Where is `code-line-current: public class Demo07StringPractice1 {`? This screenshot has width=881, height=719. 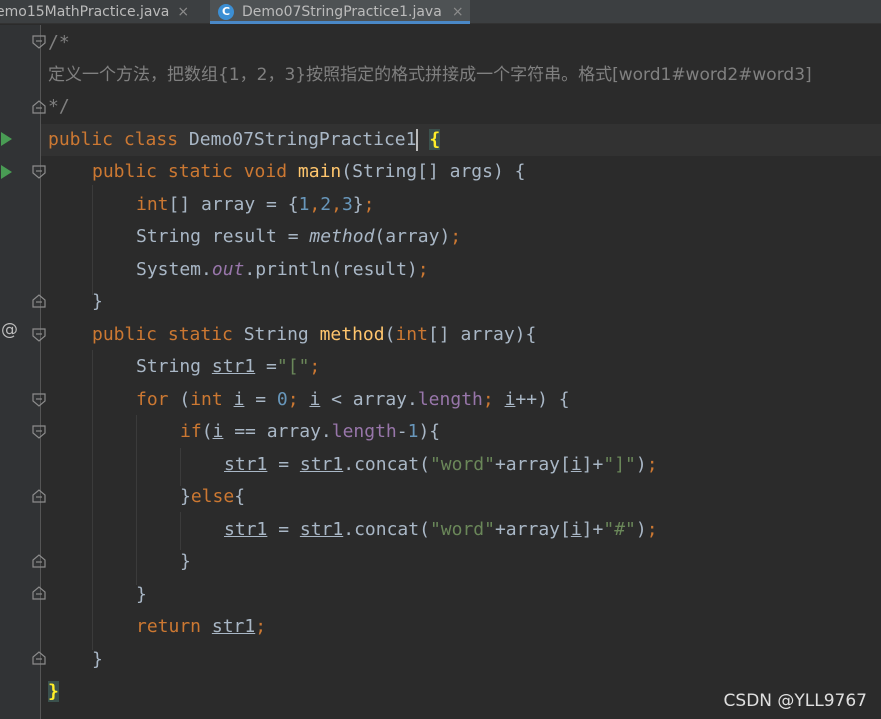 code-line-current: public class Demo07StringPractice1 { is located at coordinates (461, 140).